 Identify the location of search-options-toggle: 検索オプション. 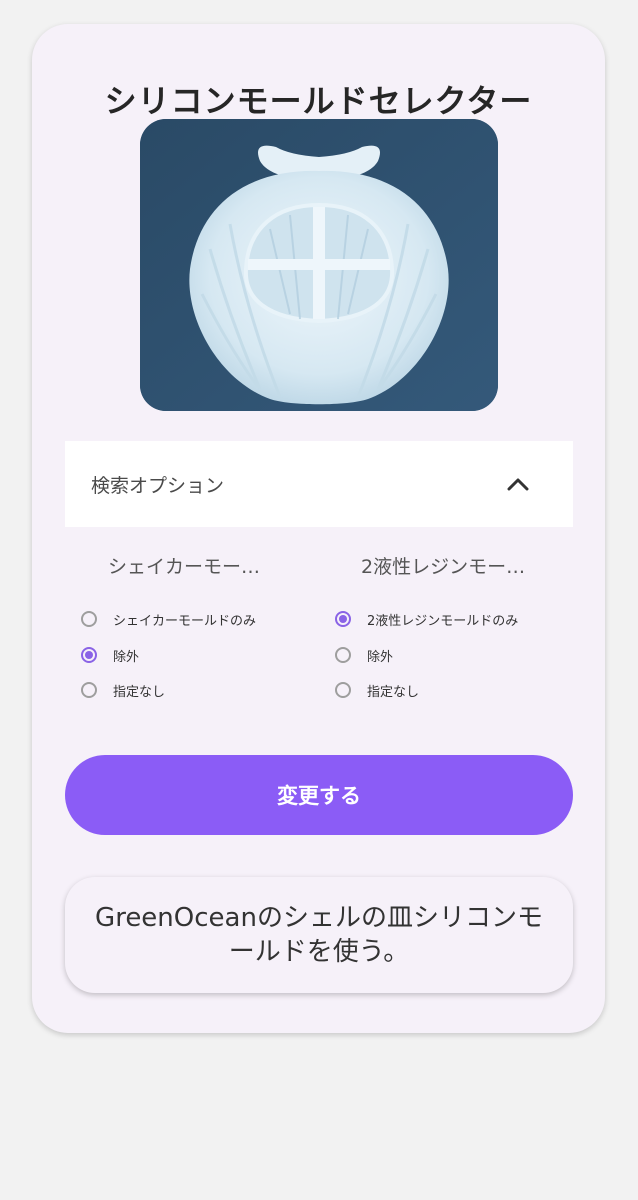
(319, 484).